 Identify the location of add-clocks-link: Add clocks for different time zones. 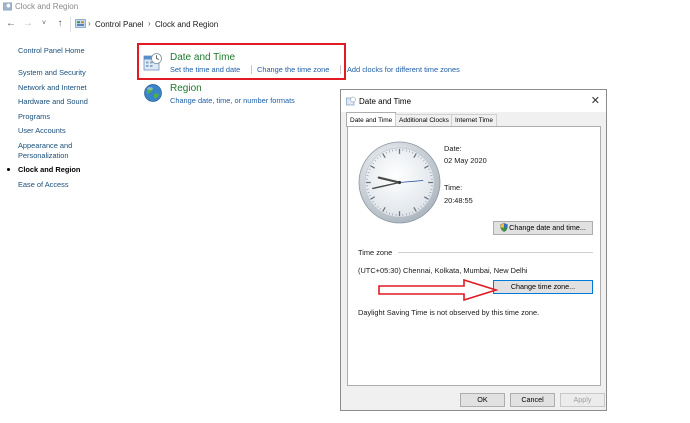
(403, 69).